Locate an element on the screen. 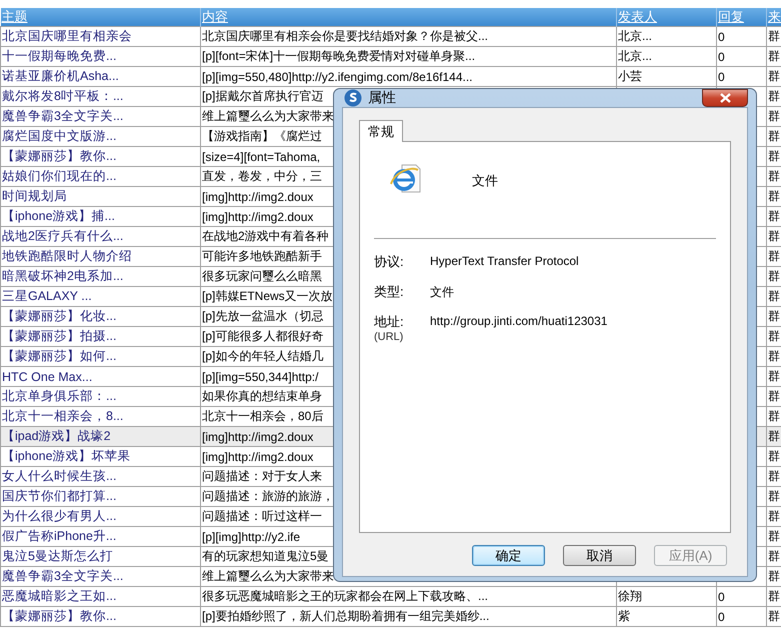  table-row: 【蒙娜丽莎】教你... [p]要拍婚纱照了，新人们总期盼着拥有一组完美婚纱... 紫 0 群 is located at coordinates (390, 616).